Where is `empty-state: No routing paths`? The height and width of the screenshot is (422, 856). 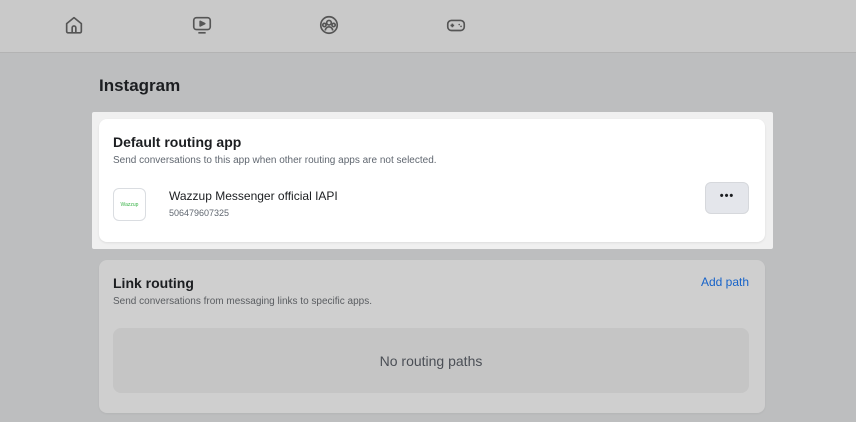
empty-state: No routing paths is located at coordinates (431, 360).